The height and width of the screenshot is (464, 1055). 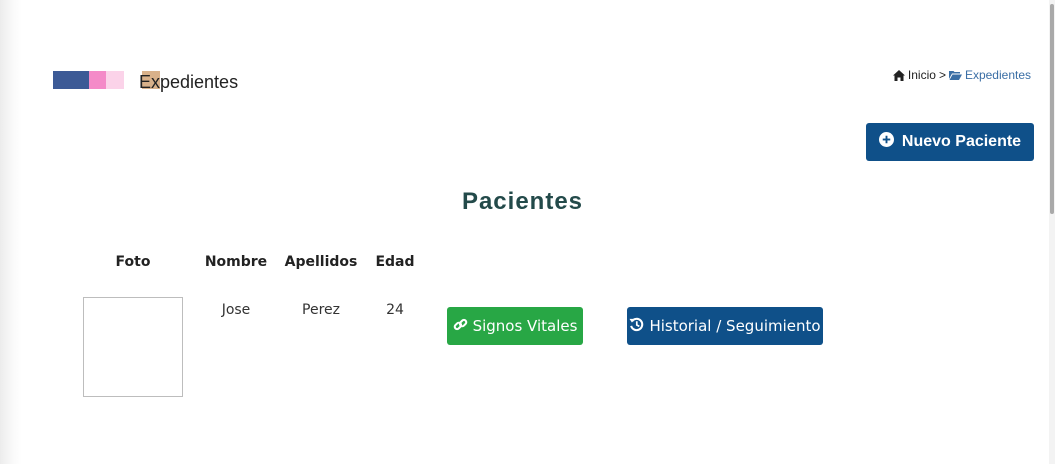 What do you see at coordinates (735, 326) in the screenshot?
I see `history-followup-label: Historial / Seguimiento` at bounding box center [735, 326].